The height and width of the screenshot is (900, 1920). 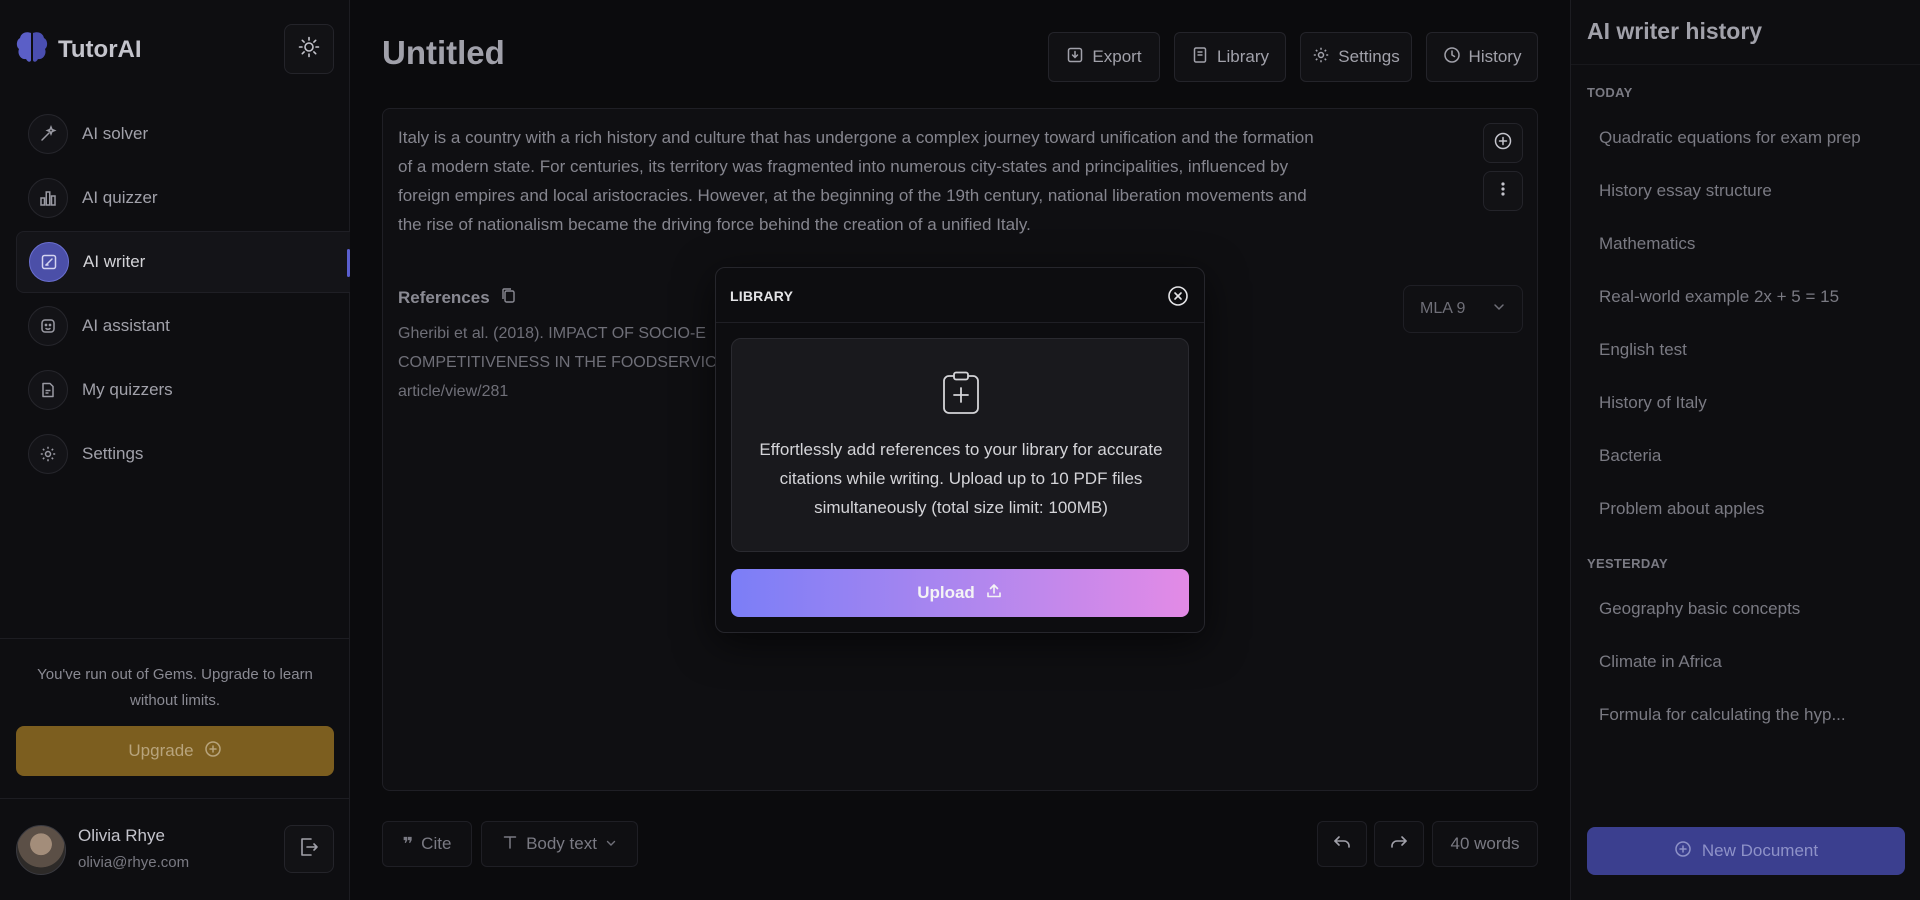 What do you see at coordinates (1675, 31) in the screenshot?
I see `history-title: AI writer history` at bounding box center [1675, 31].